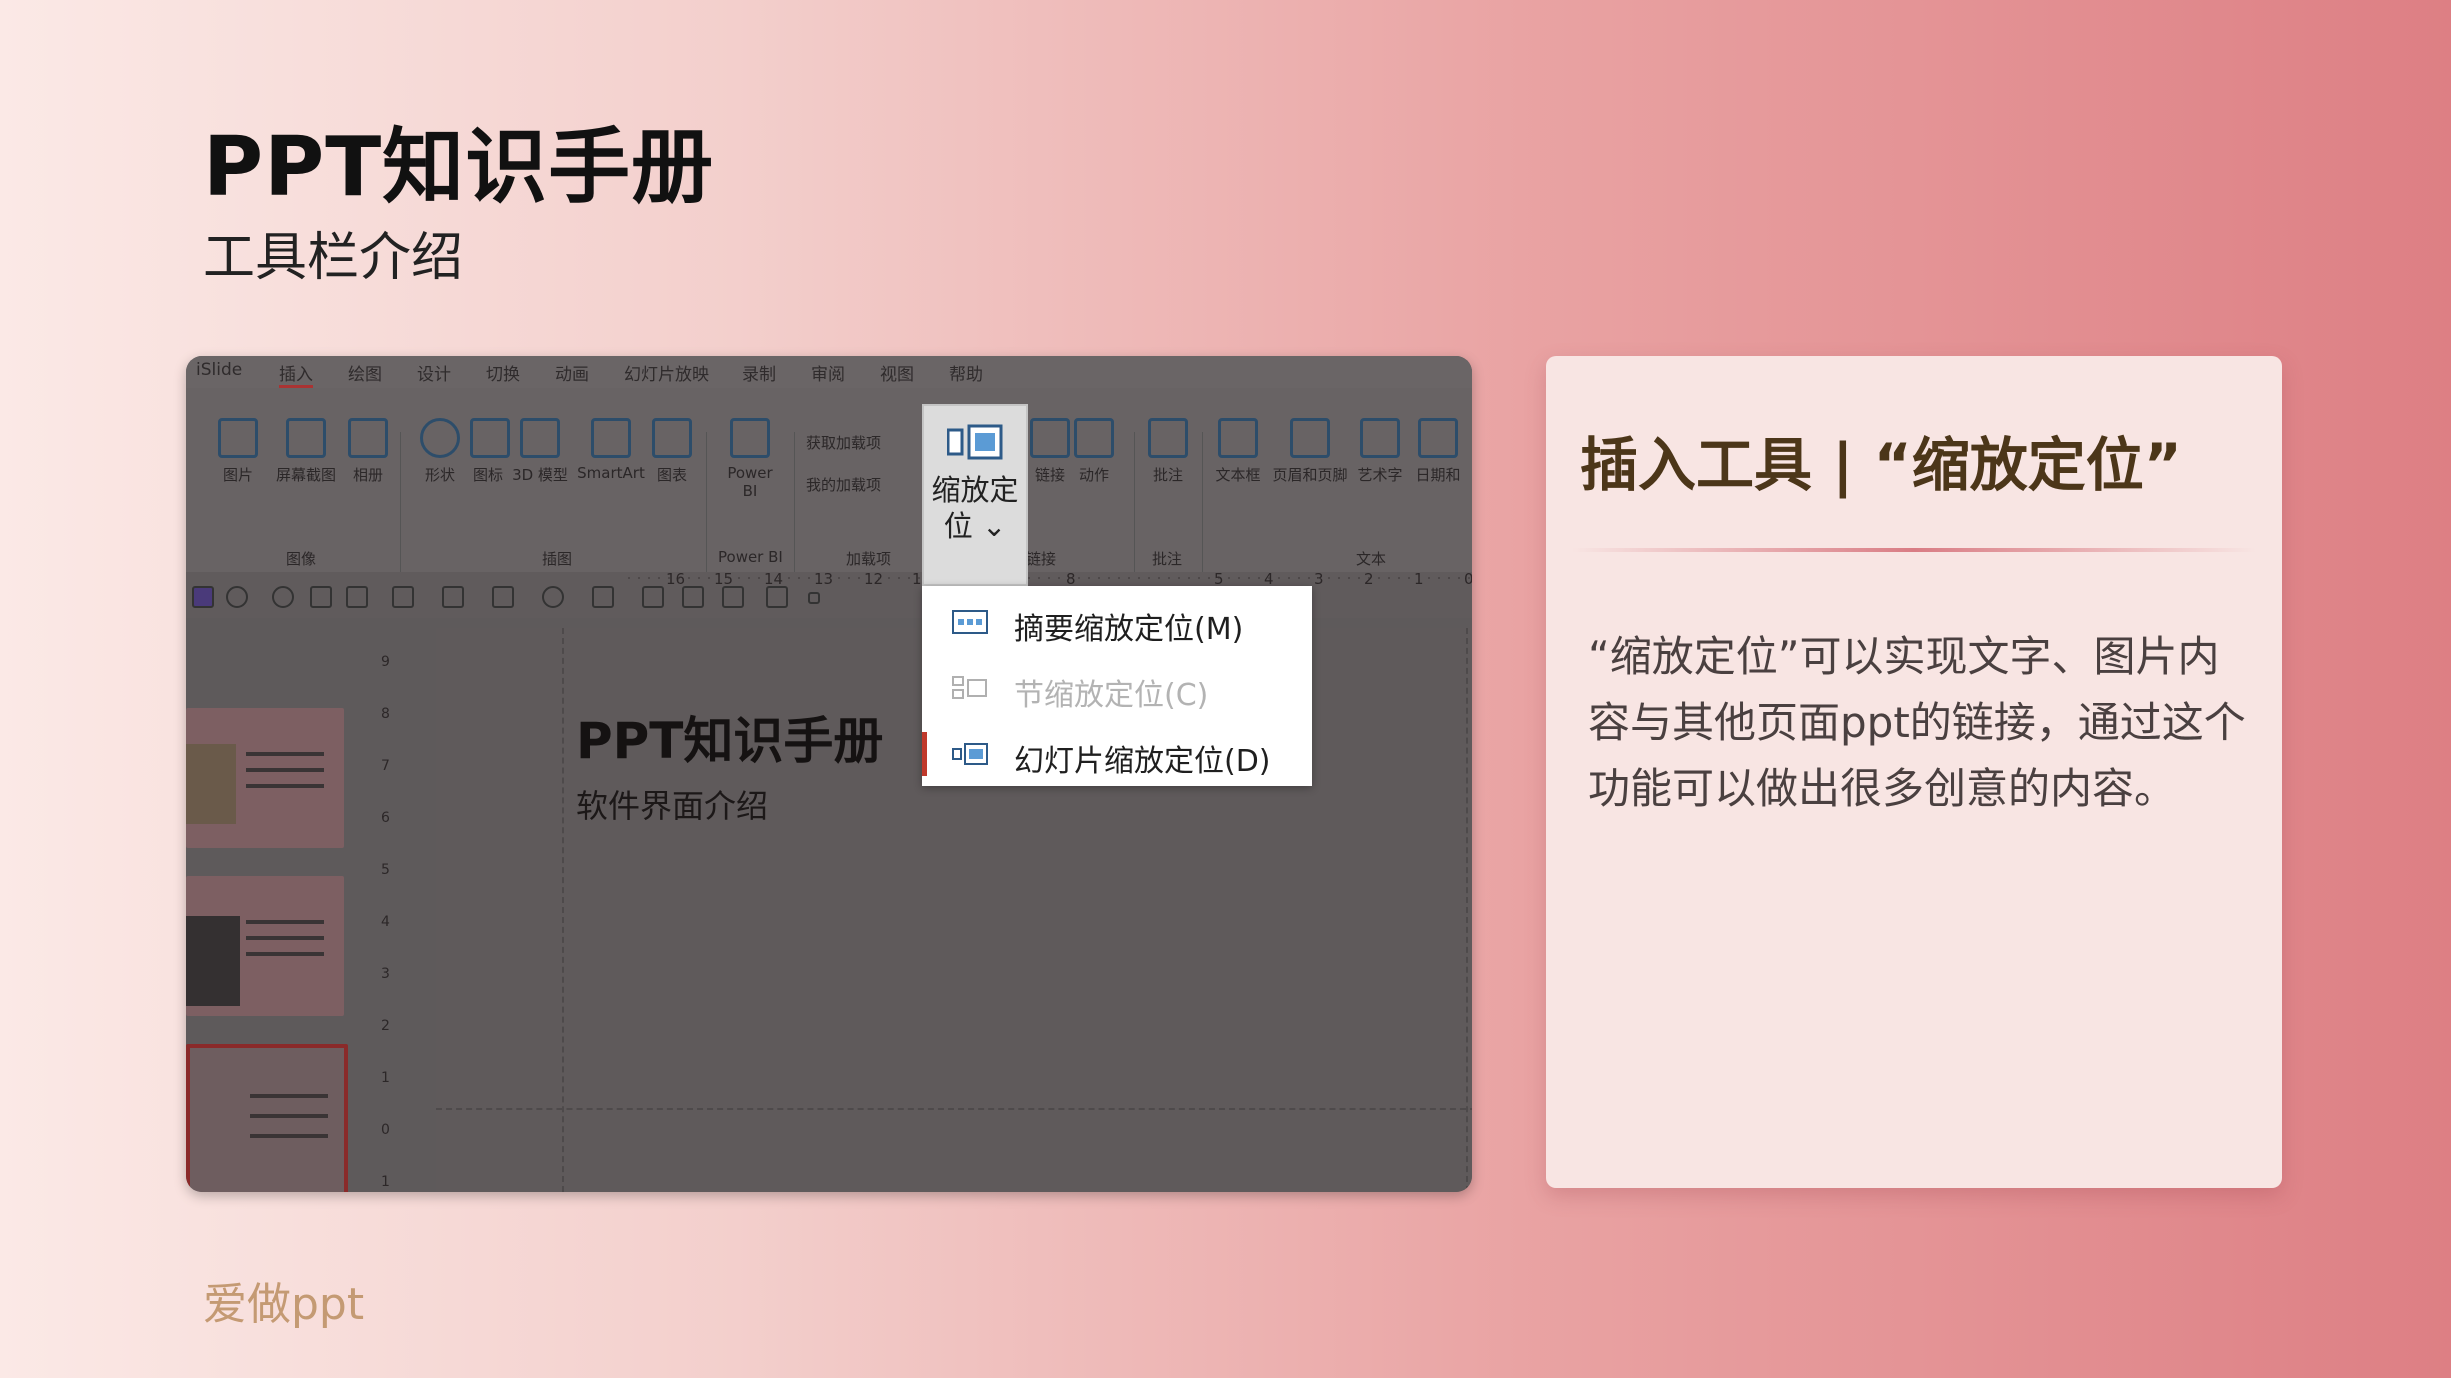  I want to click on cube-icon, so click(540, 438).